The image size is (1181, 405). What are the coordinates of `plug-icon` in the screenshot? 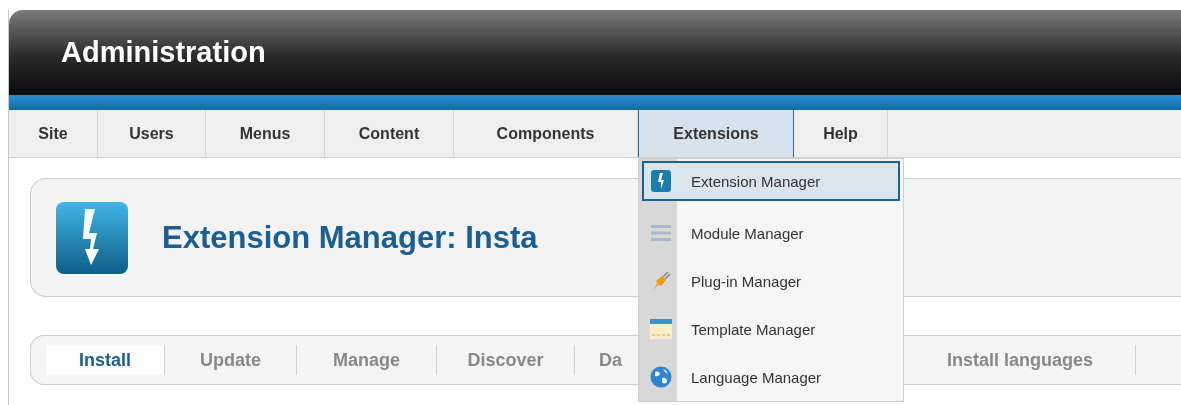 It's located at (661, 281).